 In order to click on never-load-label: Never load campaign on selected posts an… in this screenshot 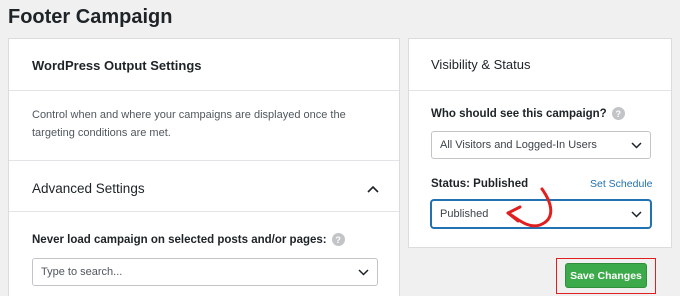, I will do `click(188, 239)`.